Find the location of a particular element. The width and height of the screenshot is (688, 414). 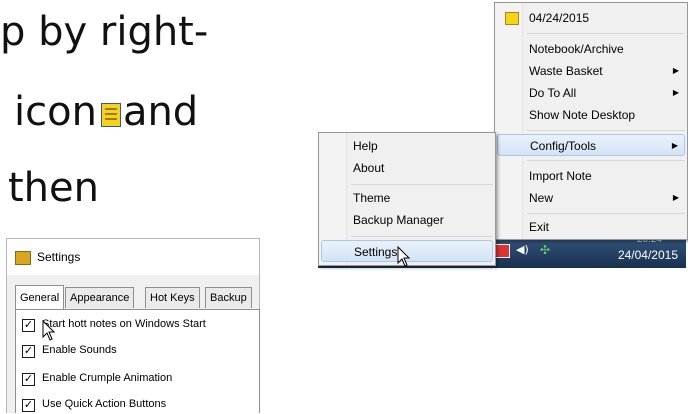

menu-item-waste-basket: Waste Basket ▶ is located at coordinates (591, 71).